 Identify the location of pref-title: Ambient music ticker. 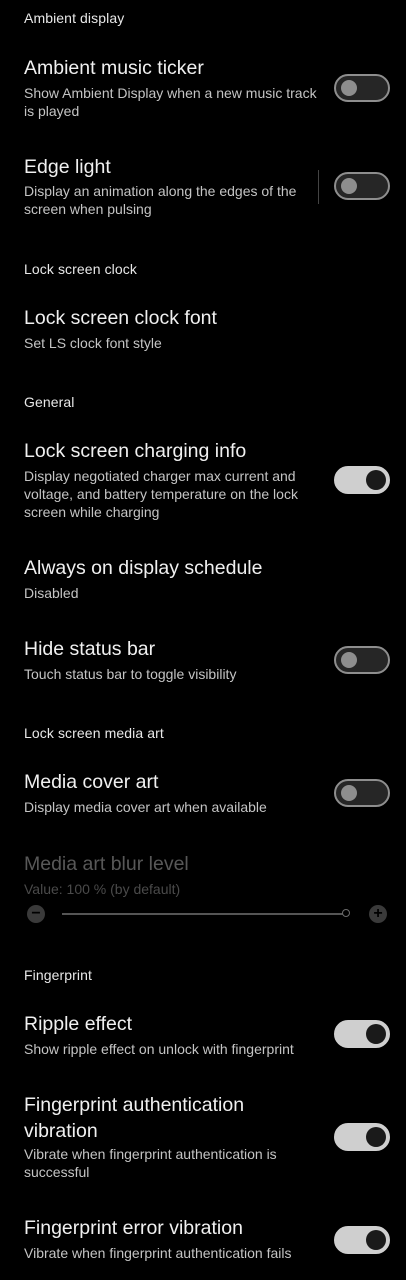
(114, 68).